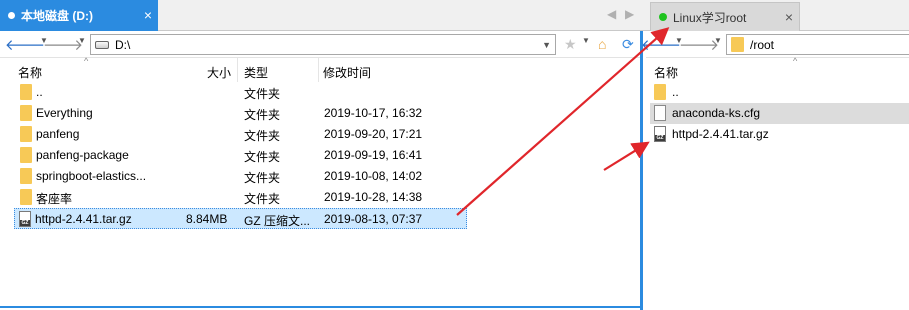 This screenshot has width=909, height=310. I want to click on local-path-input: D:\ ▼, so click(323, 44).